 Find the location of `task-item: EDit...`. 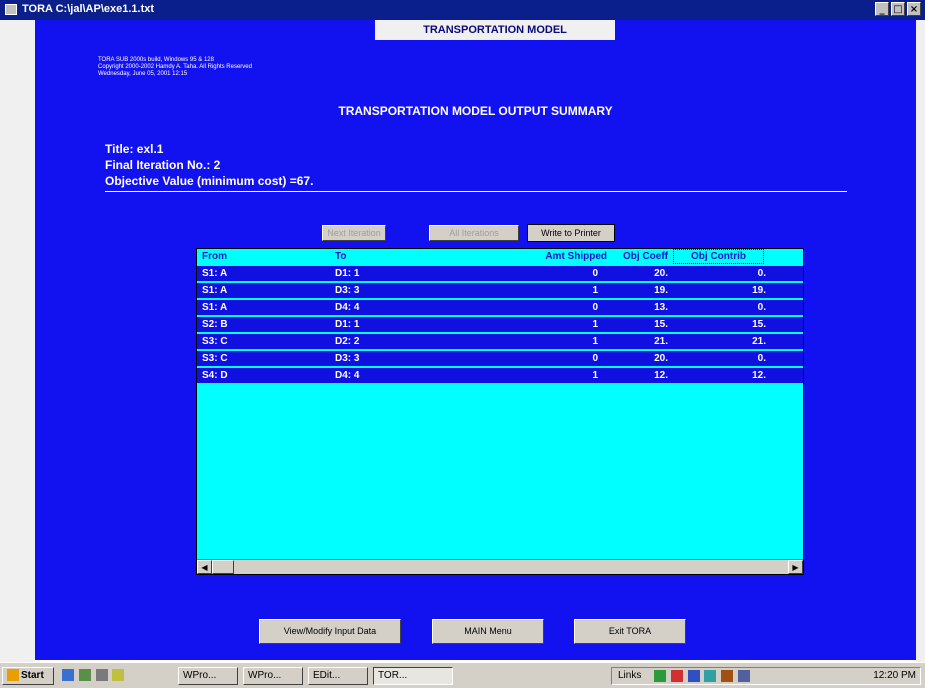

task-item: EDit... is located at coordinates (338, 676).